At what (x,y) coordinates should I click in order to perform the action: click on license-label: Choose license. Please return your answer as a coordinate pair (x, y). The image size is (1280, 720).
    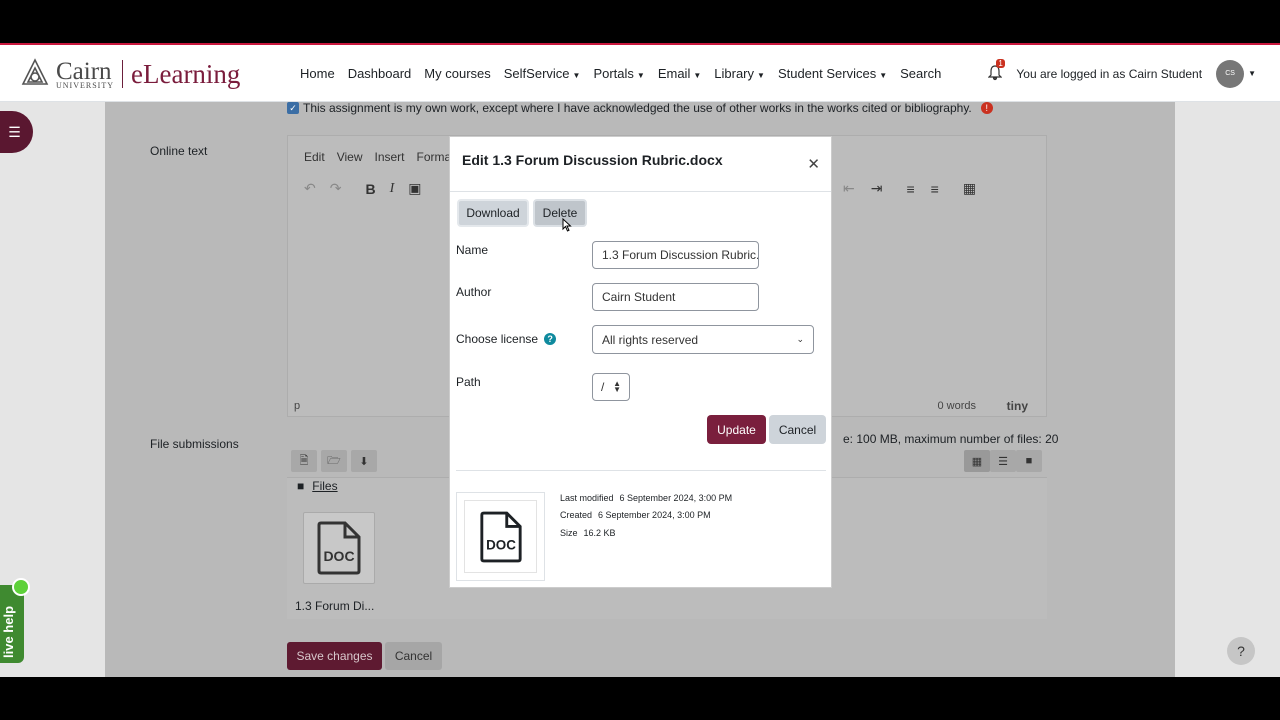
    Looking at the image, I should click on (497, 339).